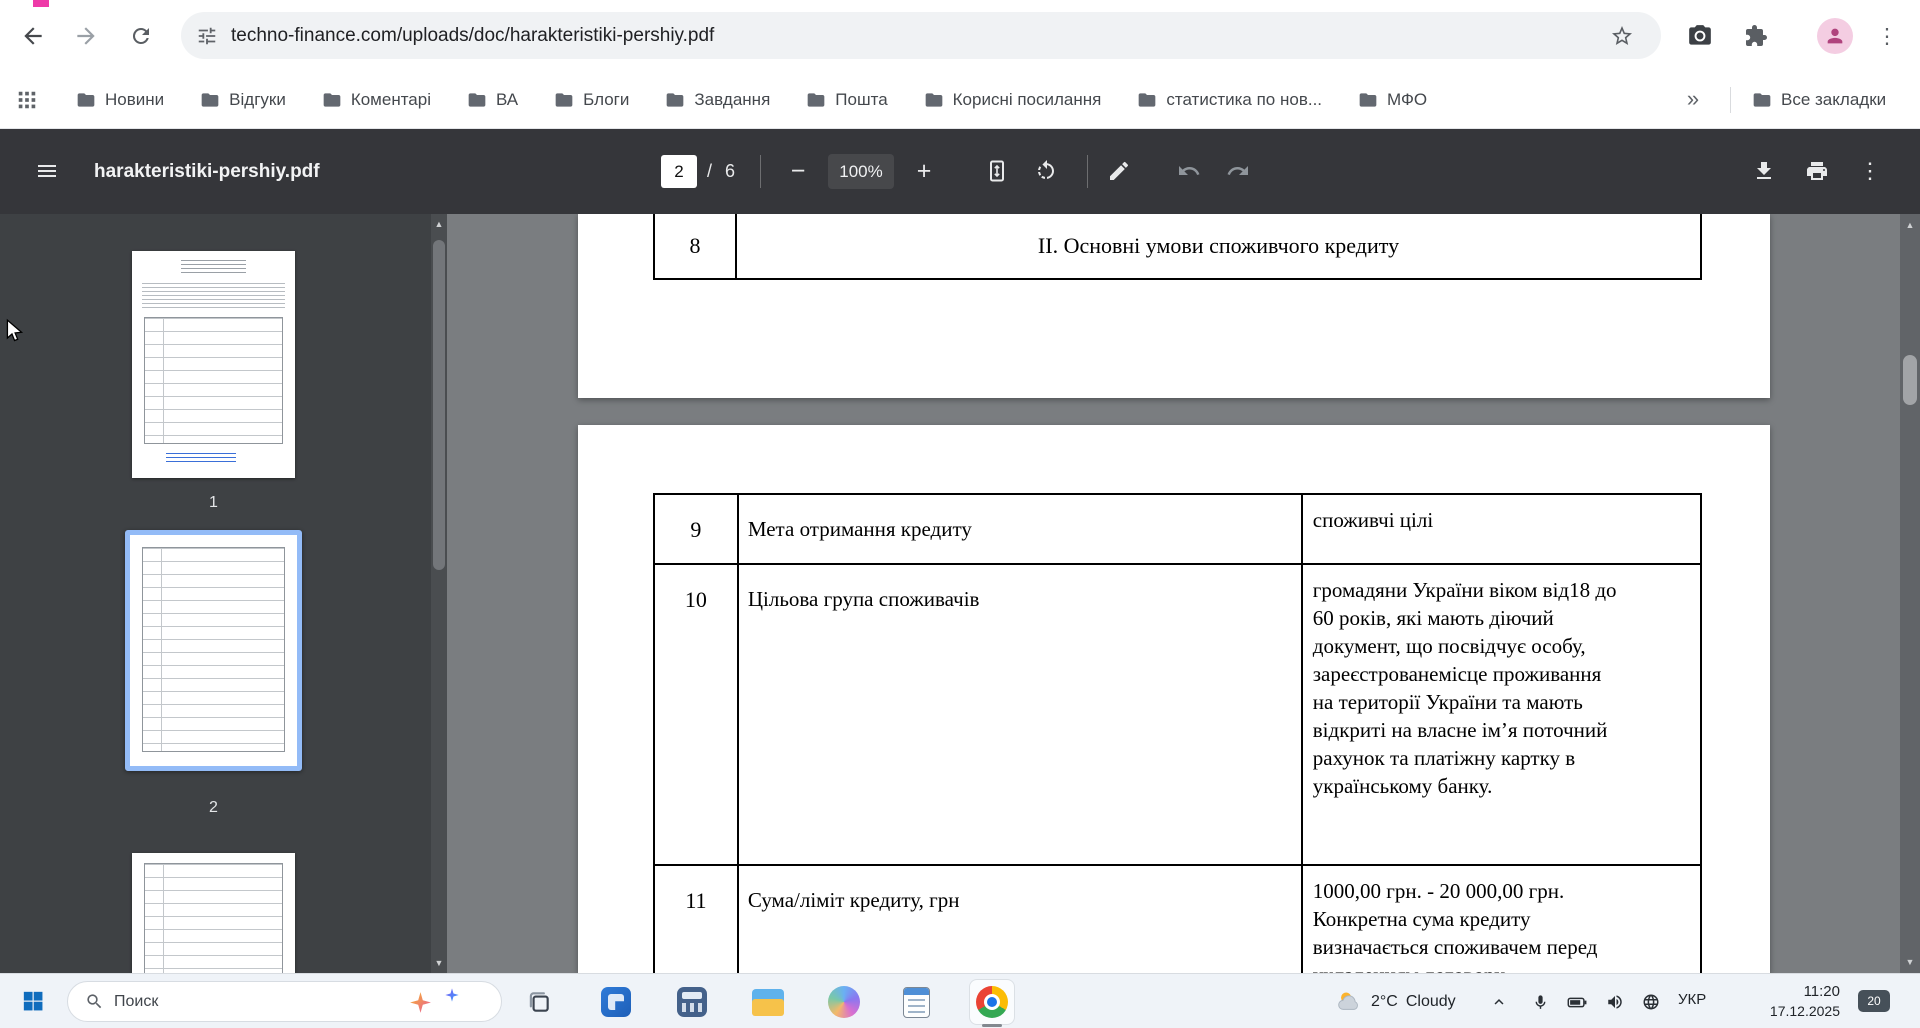 This screenshot has width=1920, height=1028. What do you see at coordinates (33, 36) in the screenshot?
I see `back-button` at bounding box center [33, 36].